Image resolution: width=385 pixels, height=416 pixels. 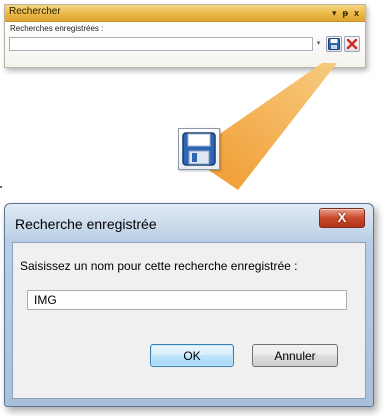 What do you see at coordinates (187, 300) in the screenshot?
I see `search-name-input` at bounding box center [187, 300].